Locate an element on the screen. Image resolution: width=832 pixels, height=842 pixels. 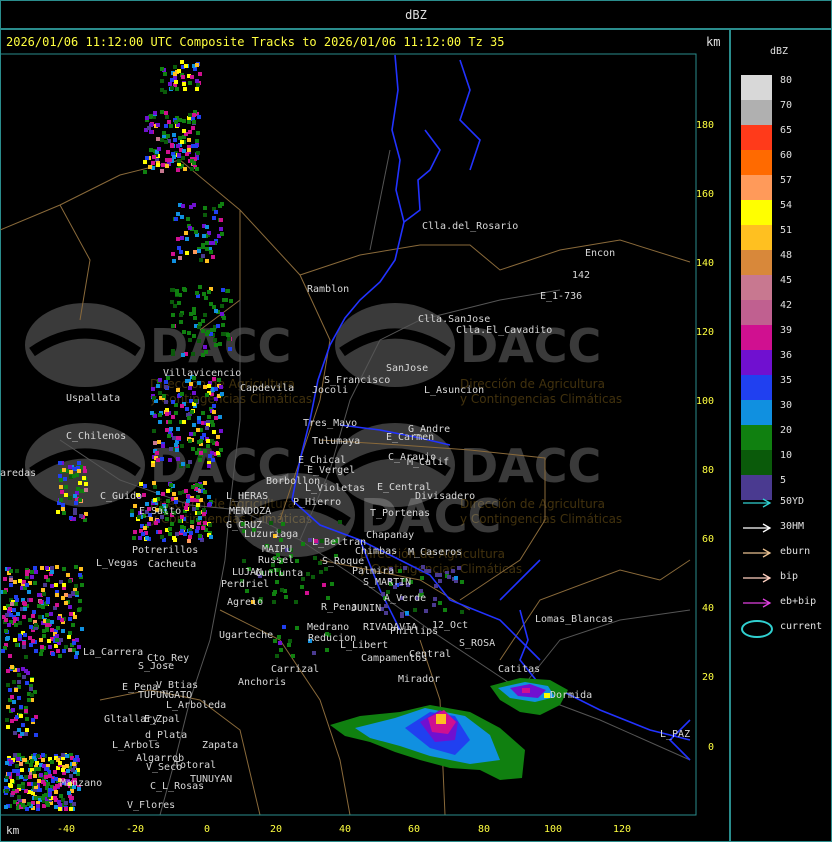
place-label: Capdevila is located at coordinates (267, 388).